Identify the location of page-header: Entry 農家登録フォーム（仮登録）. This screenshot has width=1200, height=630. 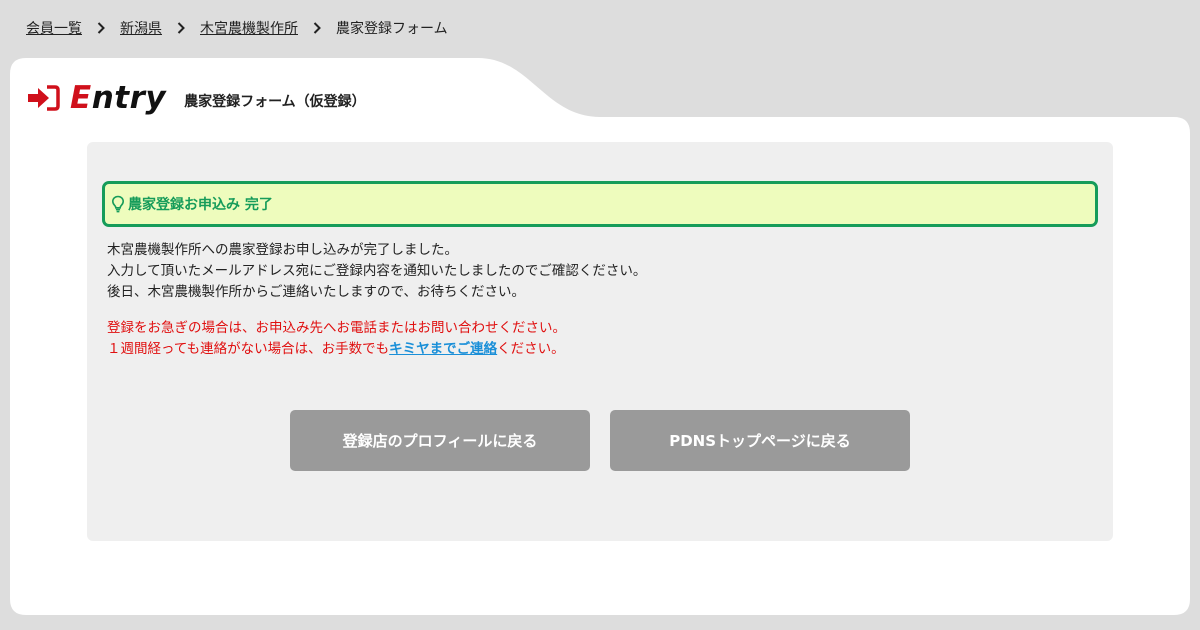
(197, 98).